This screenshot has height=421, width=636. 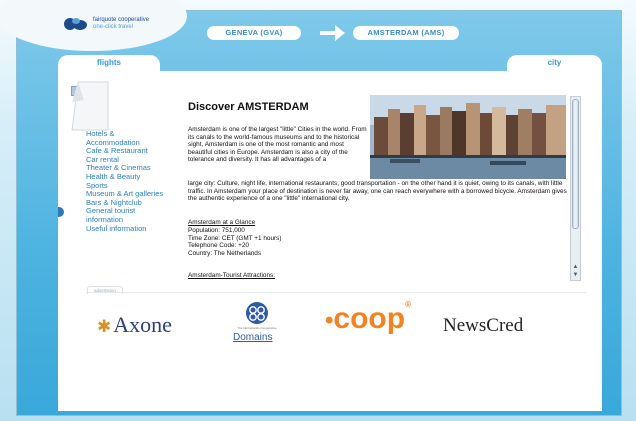 What do you see at coordinates (104, 326) in the screenshot?
I see `axone-star-icon: ✱` at bounding box center [104, 326].